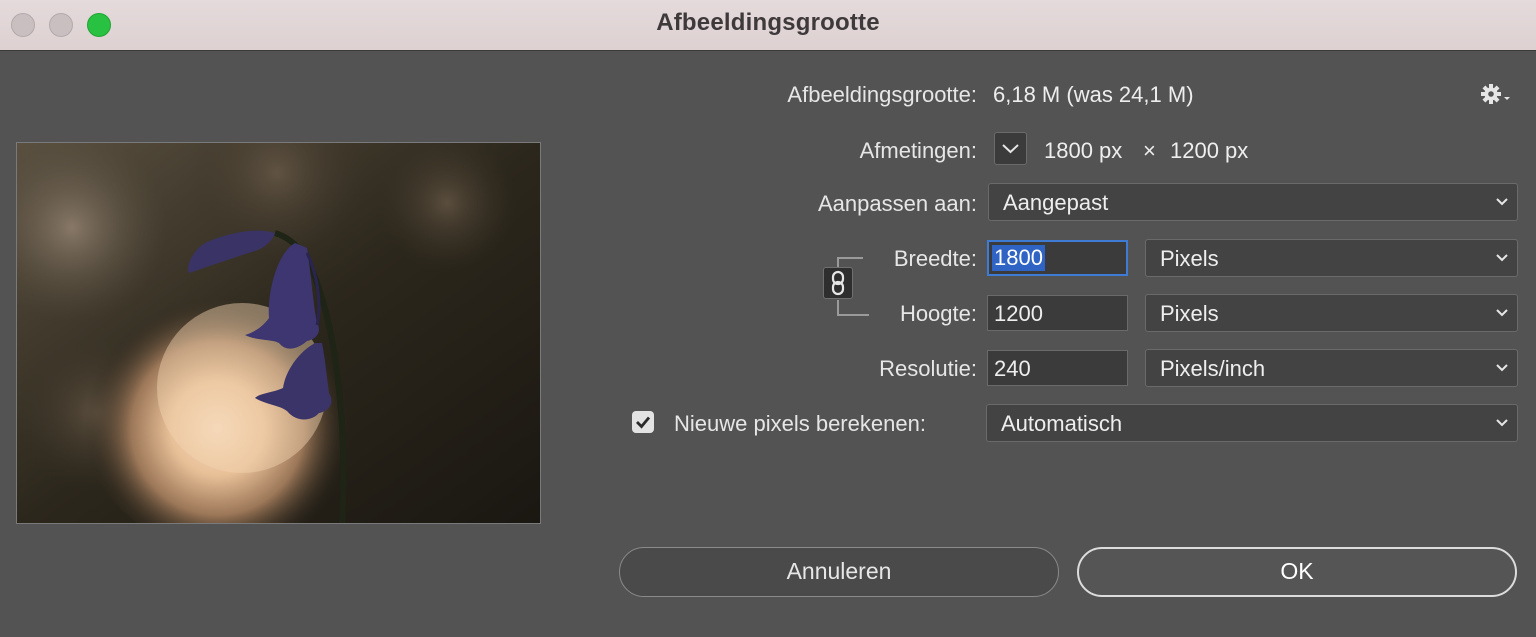 The height and width of the screenshot is (637, 1536). I want to click on image-size-label: Afbeeldingsgrootte:, so click(882, 94).